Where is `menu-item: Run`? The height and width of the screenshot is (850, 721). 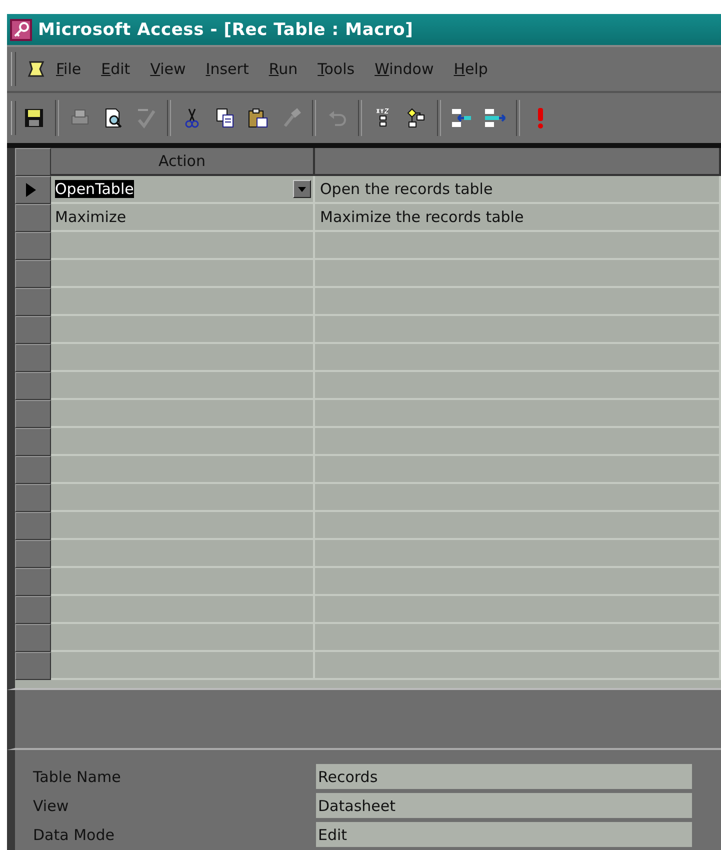 menu-item: Run is located at coordinates (283, 69).